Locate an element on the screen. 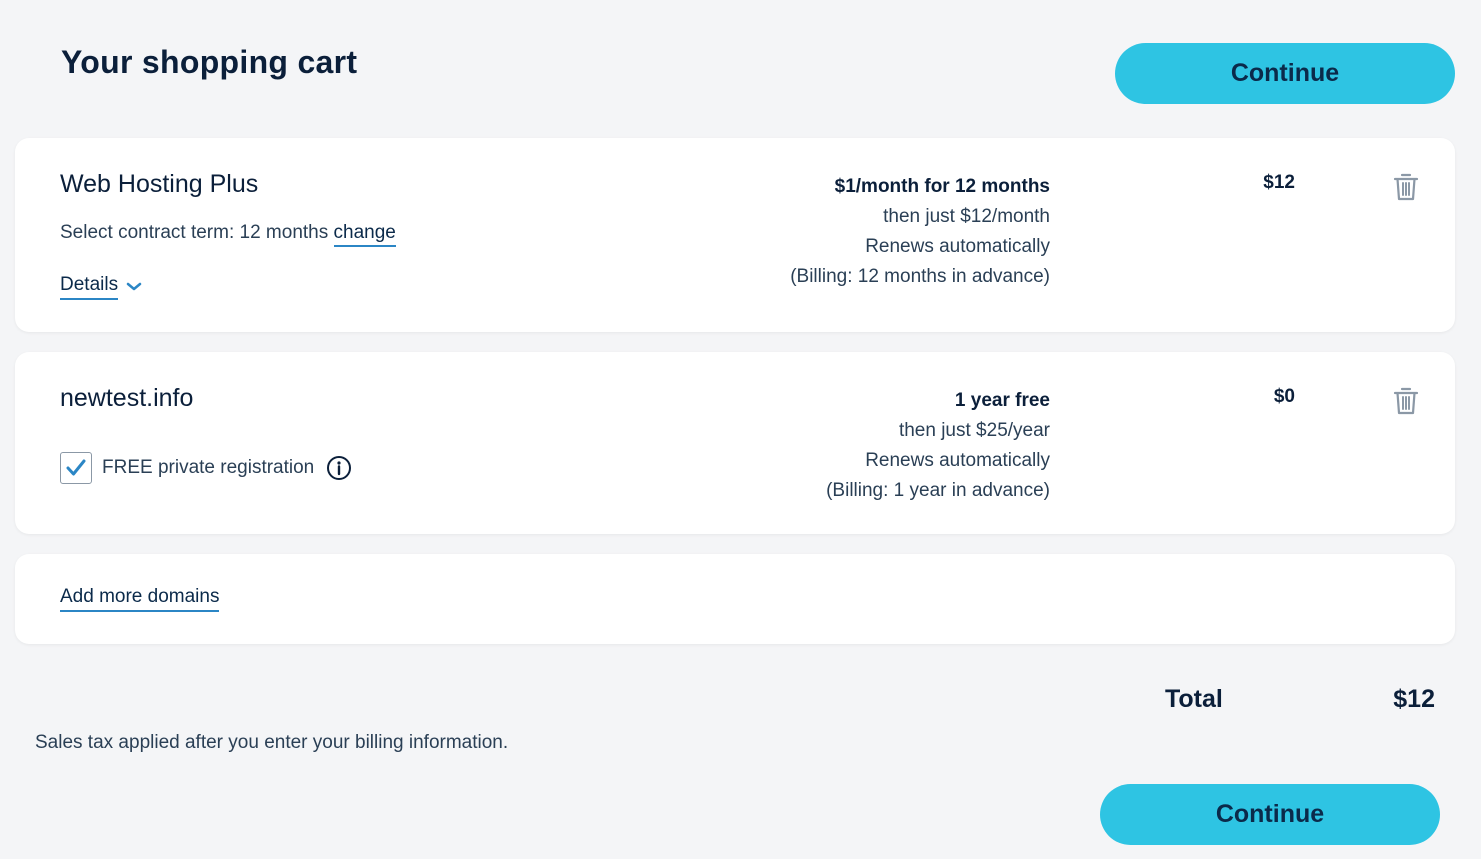 The image size is (1481, 859). price-line: then just $25/year is located at coordinates (974, 430).